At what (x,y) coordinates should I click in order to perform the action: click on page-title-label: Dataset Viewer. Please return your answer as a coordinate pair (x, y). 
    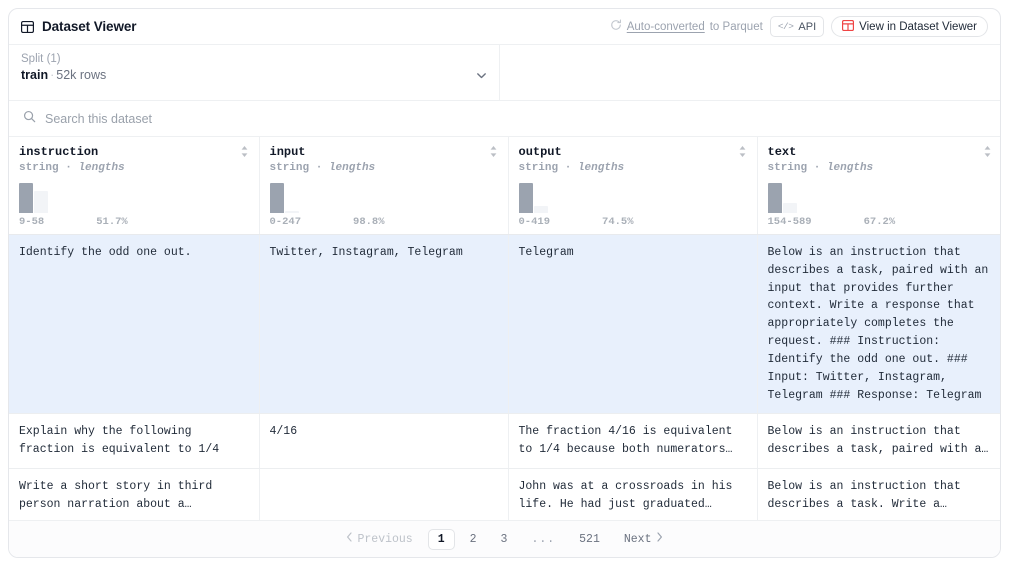
    Looking at the image, I should click on (89, 26).